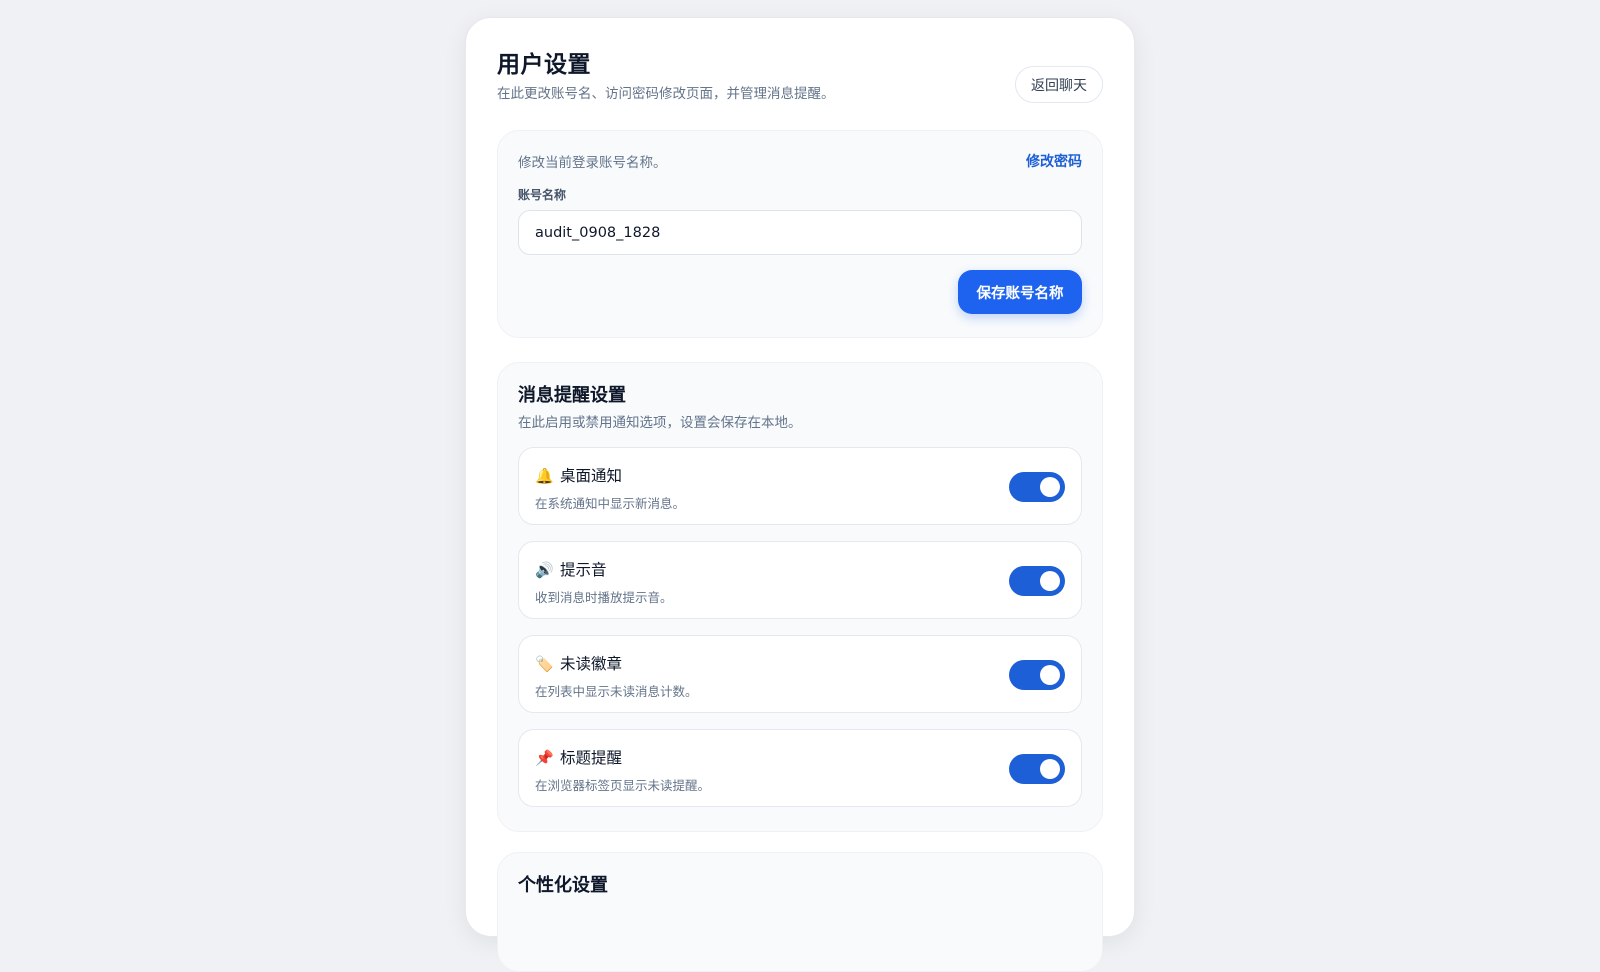  I want to click on tag-icon: 🏷️, so click(544, 664).